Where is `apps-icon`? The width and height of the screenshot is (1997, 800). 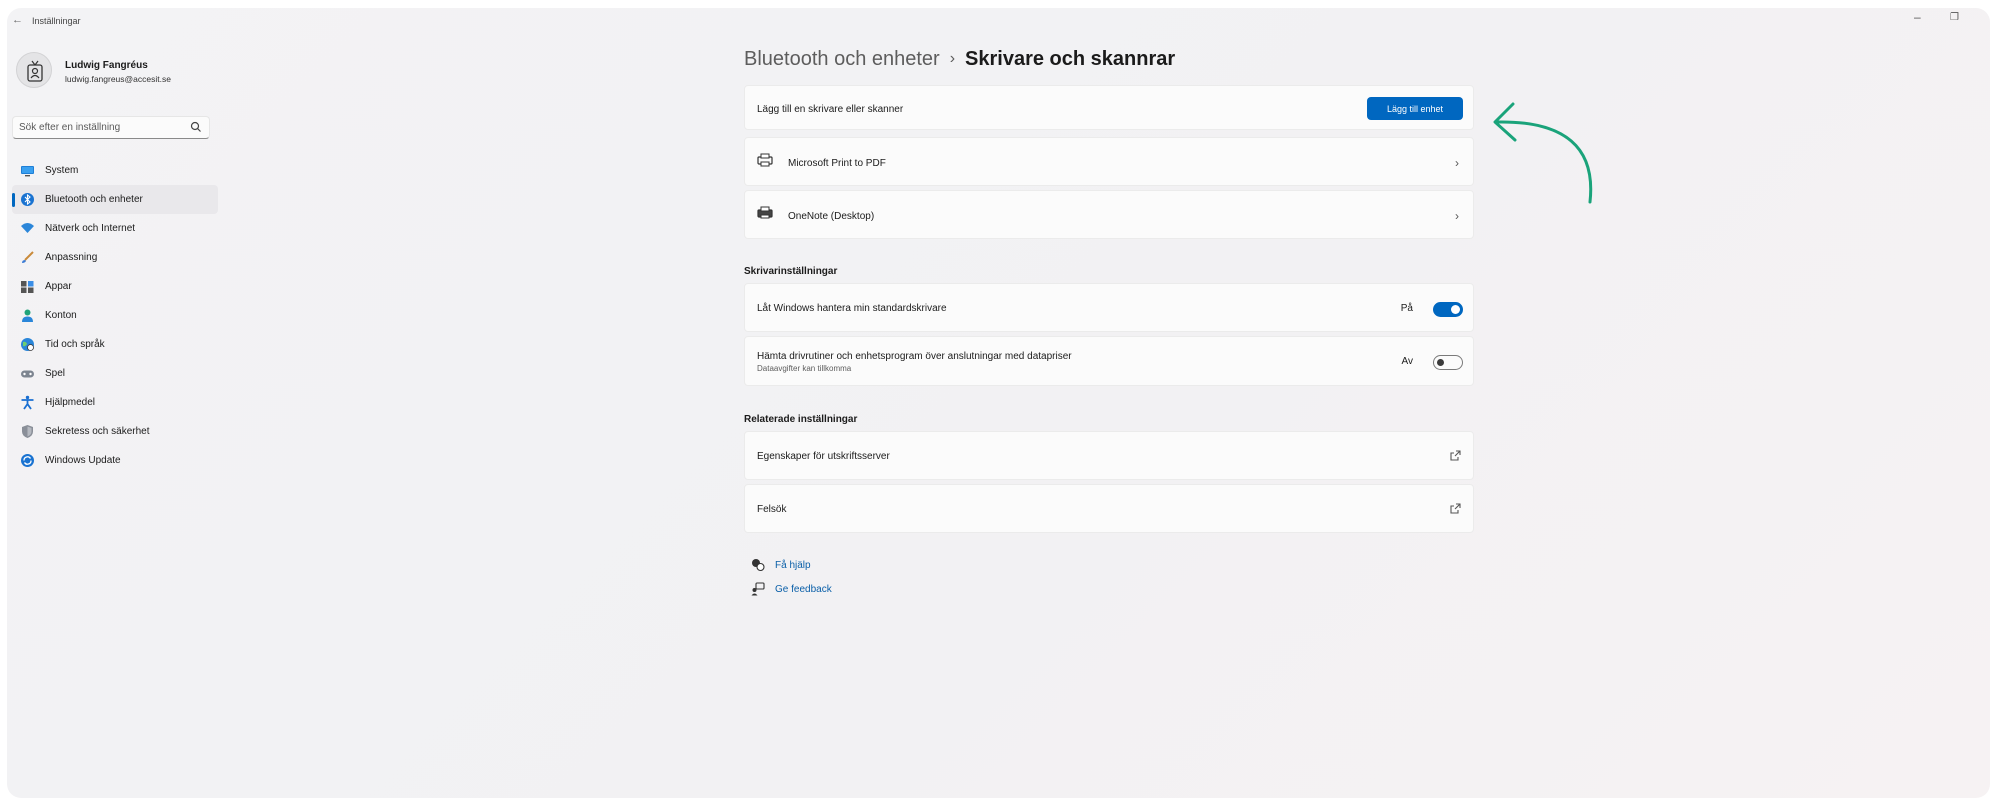 apps-icon is located at coordinates (27, 287).